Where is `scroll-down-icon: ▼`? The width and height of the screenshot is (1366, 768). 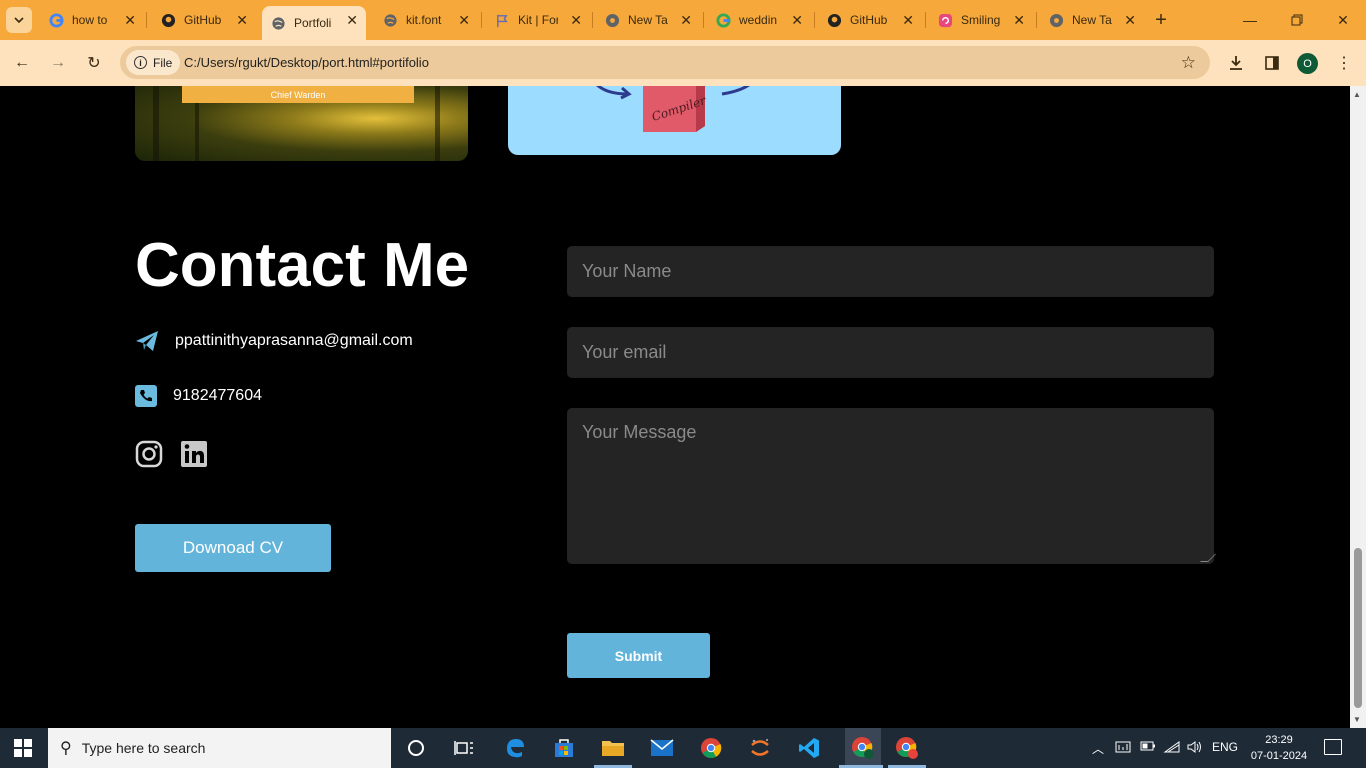 scroll-down-icon: ▼ is located at coordinates (1357, 719).